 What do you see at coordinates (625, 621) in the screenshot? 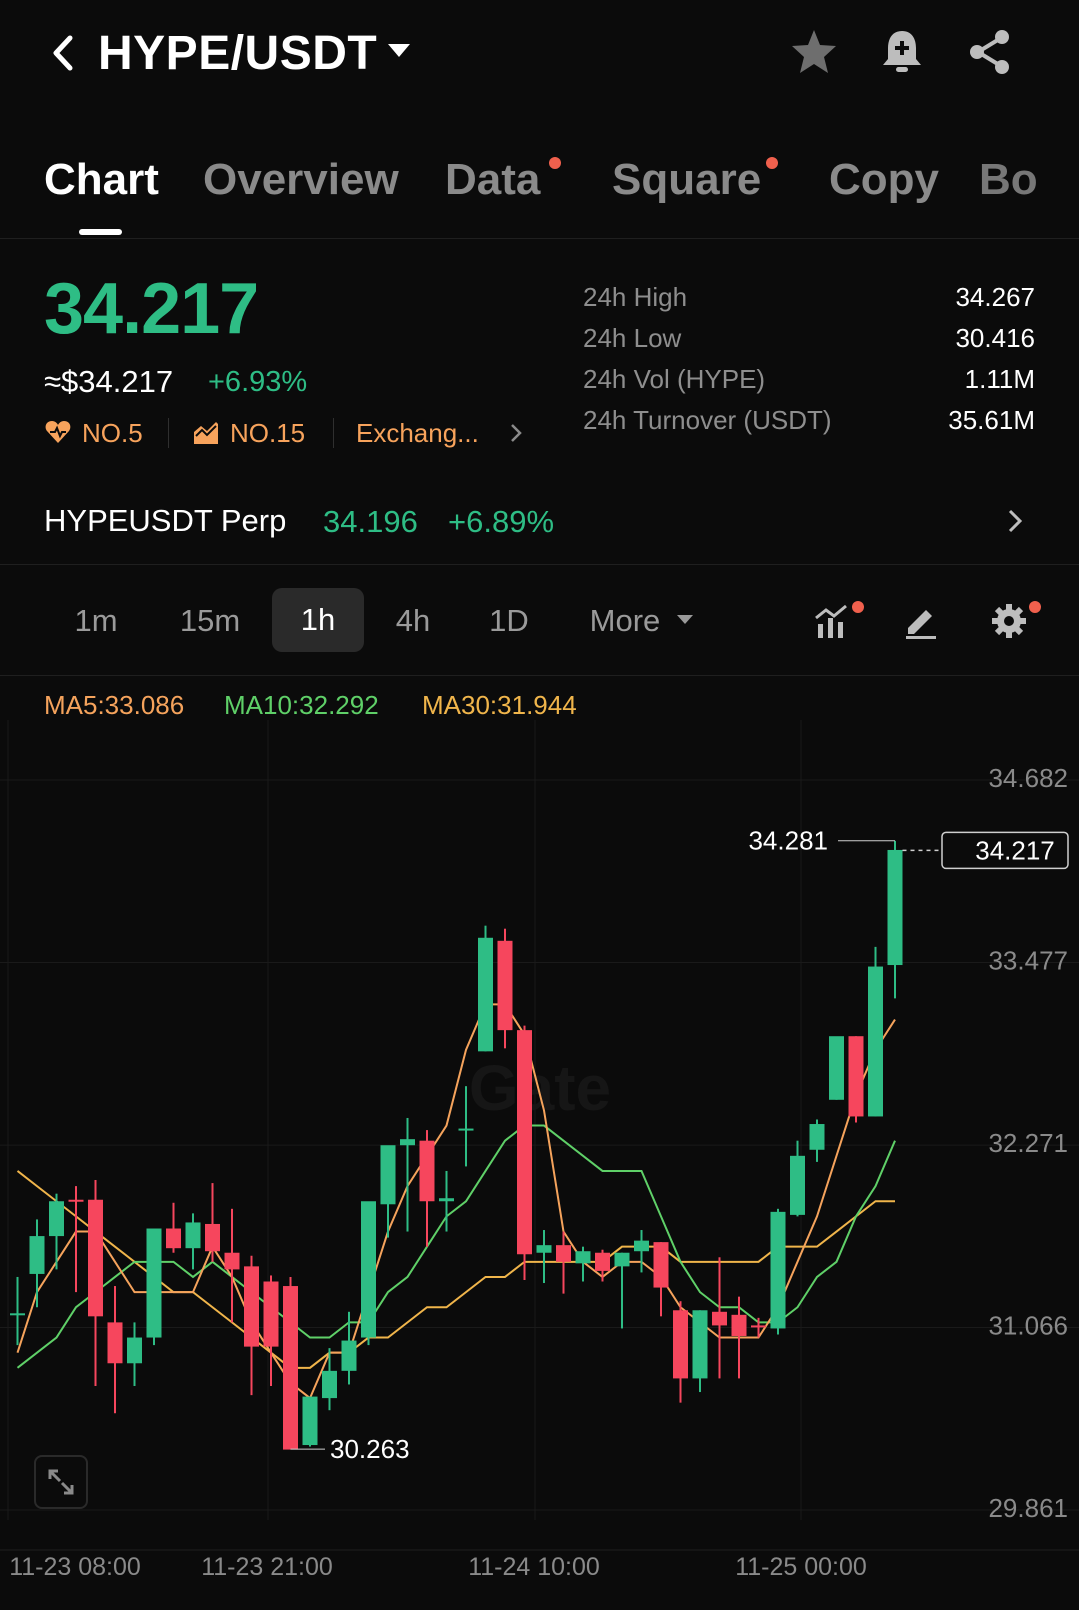
I see `interval-more: More` at bounding box center [625, 621].